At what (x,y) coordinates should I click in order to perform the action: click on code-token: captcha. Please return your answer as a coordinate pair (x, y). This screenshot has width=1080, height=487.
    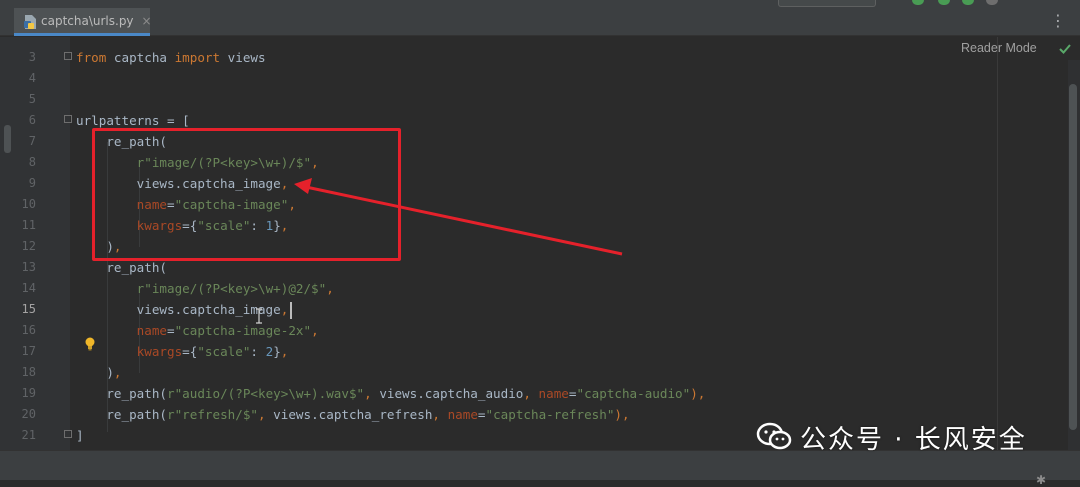
    Looking at the image, I should click on (140, 57).